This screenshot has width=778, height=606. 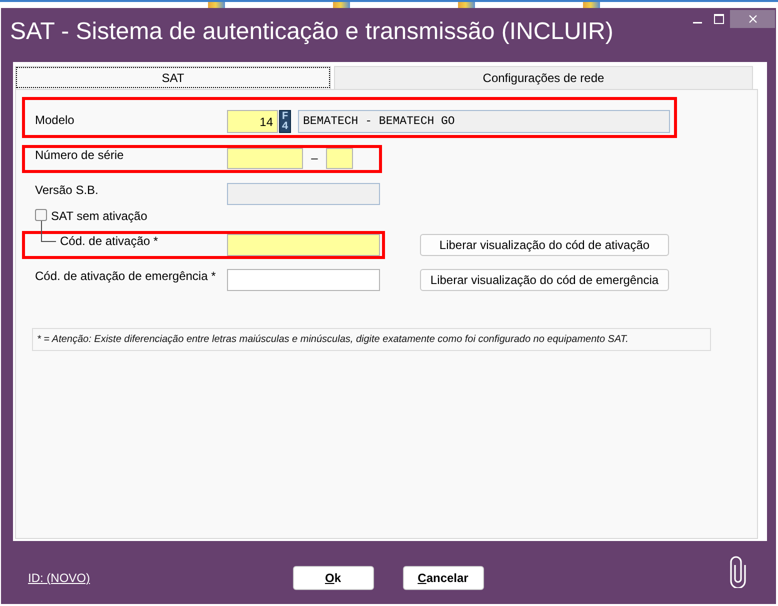 What do you see at coordinates (371, 339) in the screenshot?
I see `case-sensitivity-note: * = Atenção: Existe diferenciação entre letras maiúsculas e minúsculas, digite exatamente como foi configurado no equipamento SAT.` at bounding box center [371, 339].